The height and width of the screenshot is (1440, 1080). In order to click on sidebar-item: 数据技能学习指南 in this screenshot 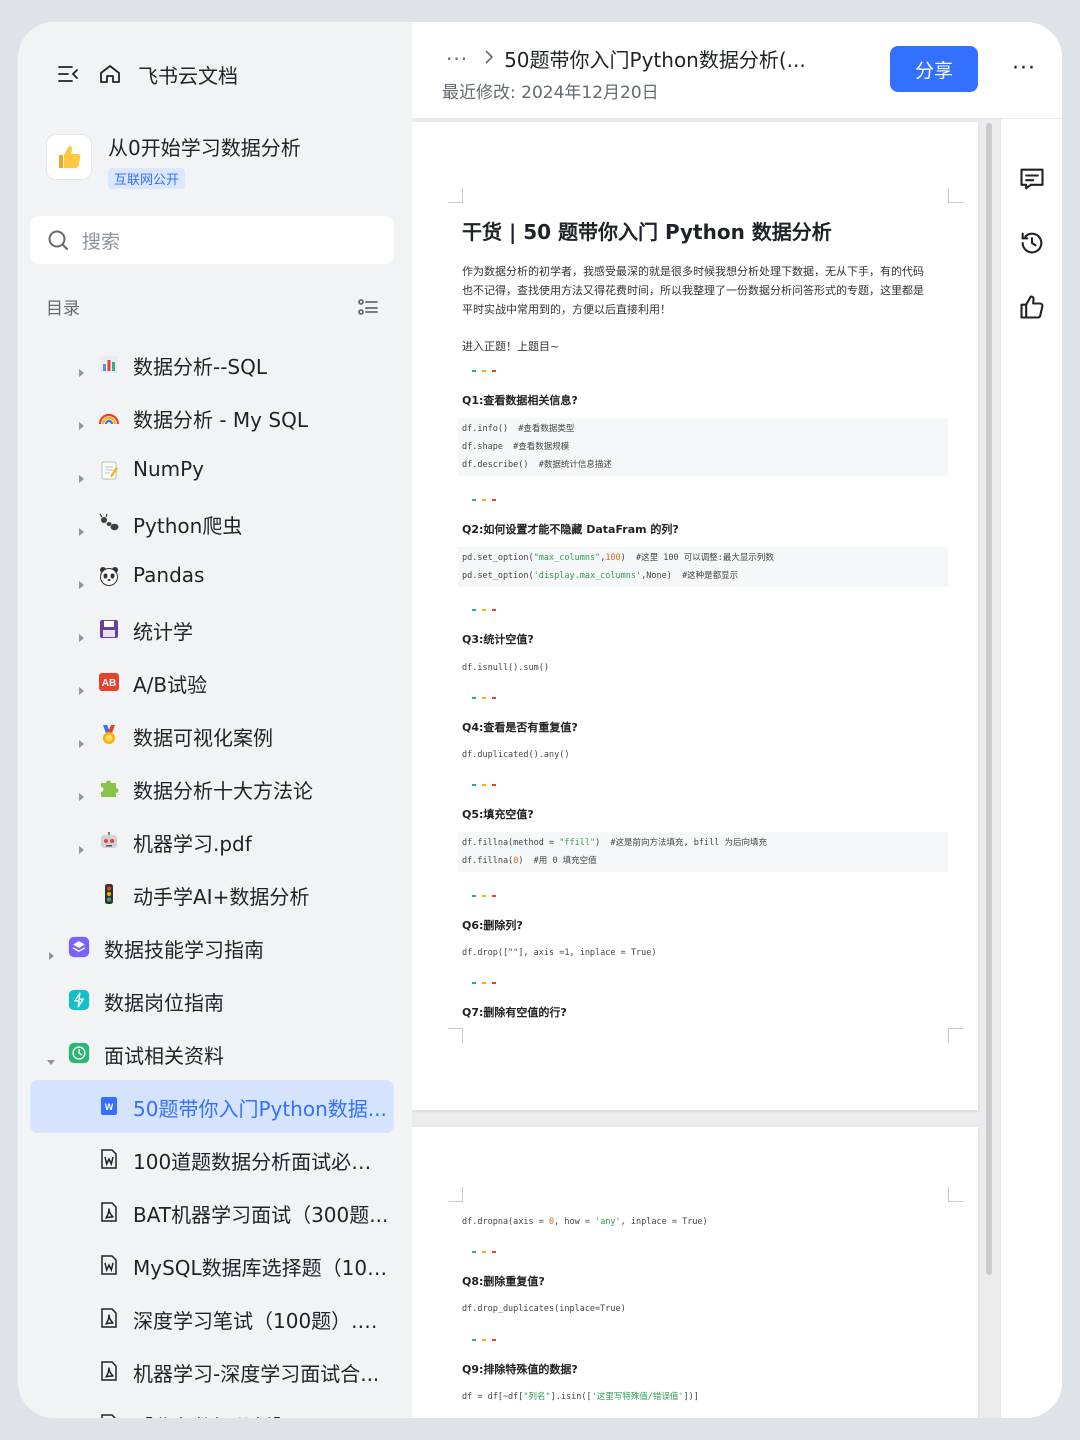, I will do `click(212, 947)`.